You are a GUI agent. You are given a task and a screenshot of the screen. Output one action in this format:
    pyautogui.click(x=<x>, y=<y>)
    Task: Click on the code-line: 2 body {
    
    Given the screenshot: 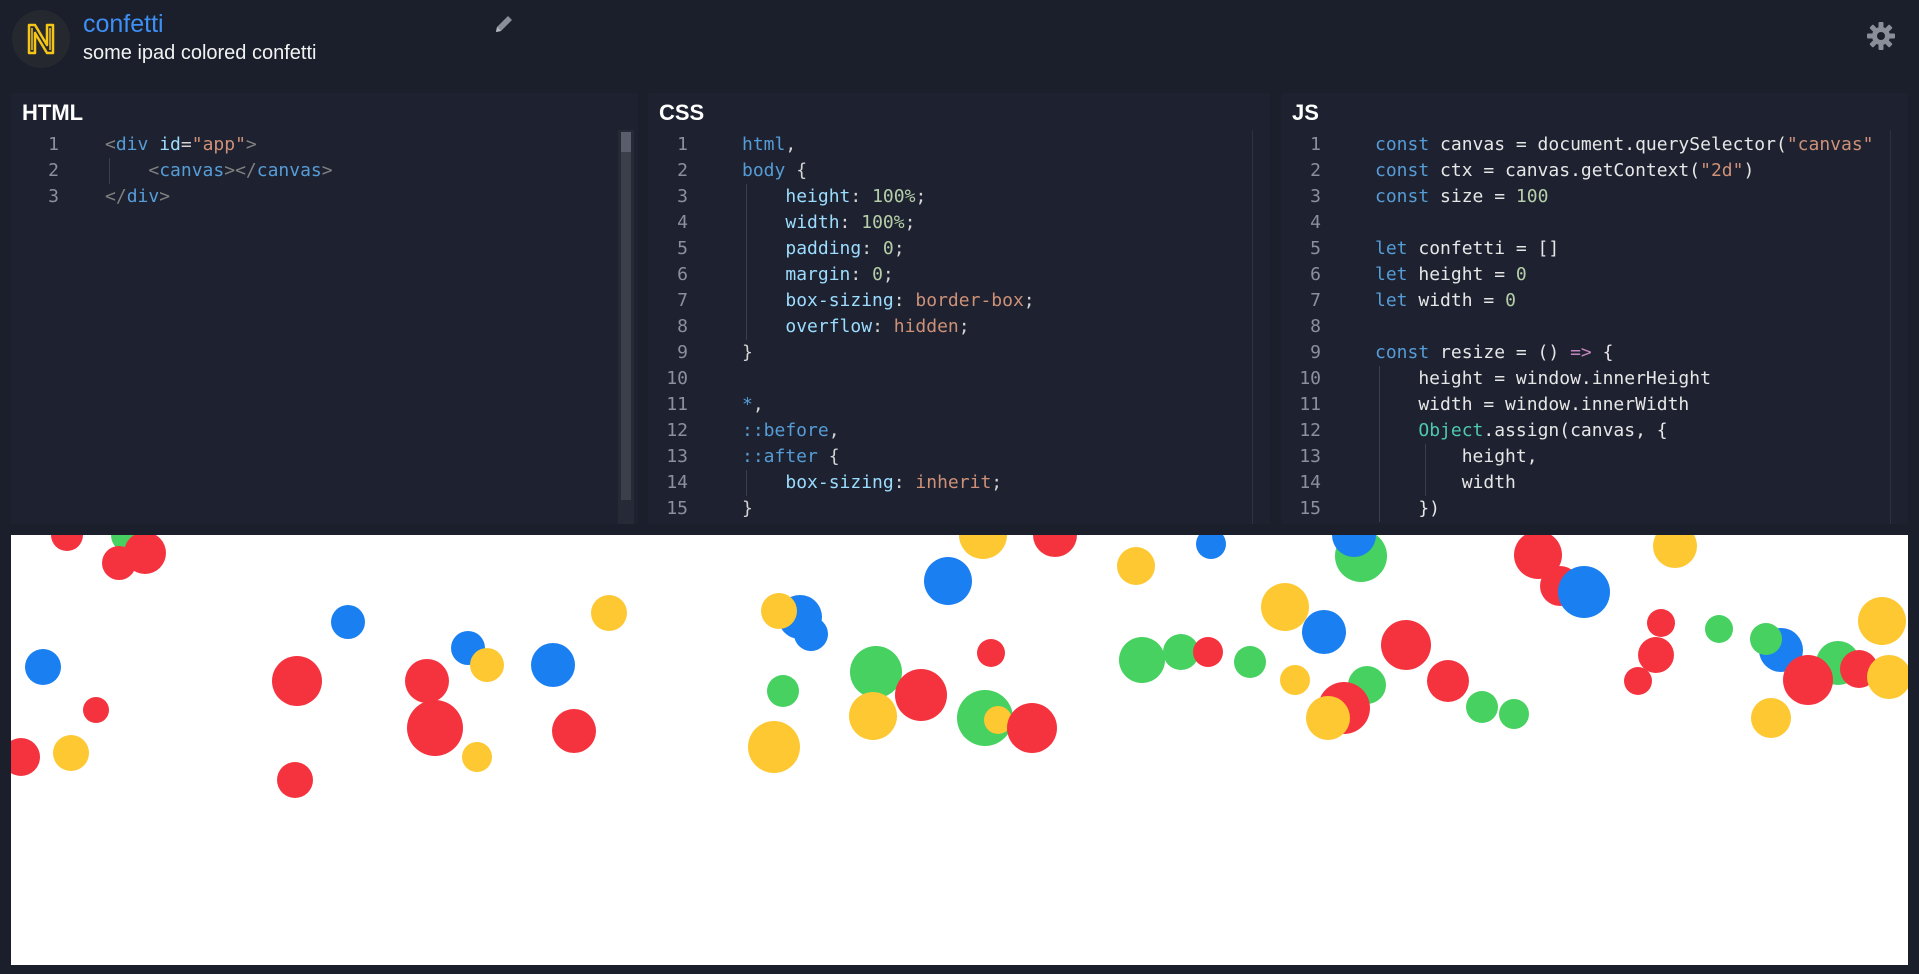 What is the action you would take?
    pyautogui.click(x=959, y=171)
    